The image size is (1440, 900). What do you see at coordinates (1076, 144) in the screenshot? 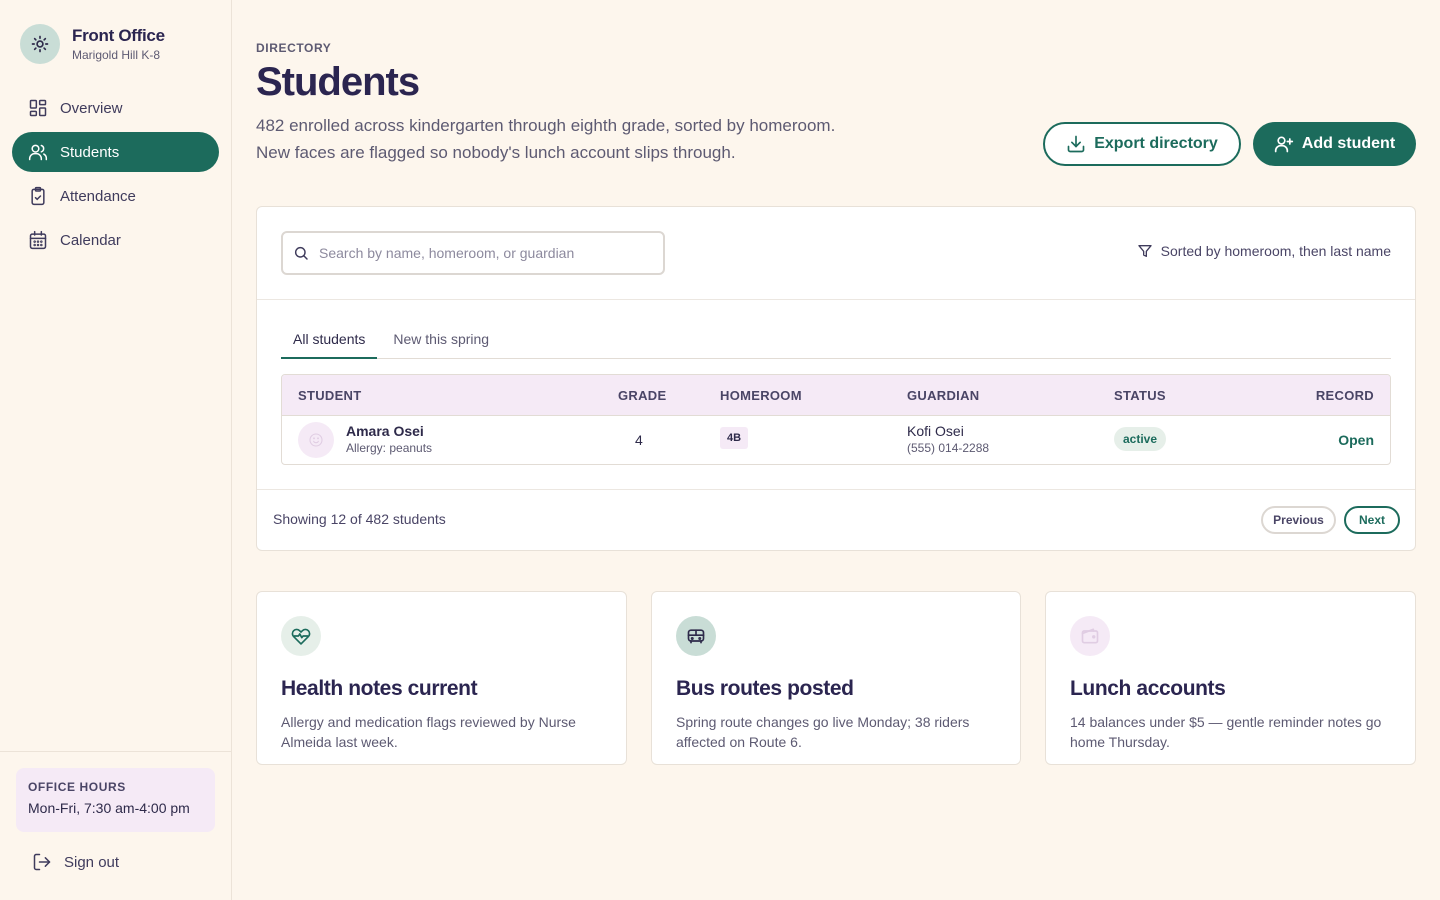
I see `download-icon` at bounding box center [1076, 144].